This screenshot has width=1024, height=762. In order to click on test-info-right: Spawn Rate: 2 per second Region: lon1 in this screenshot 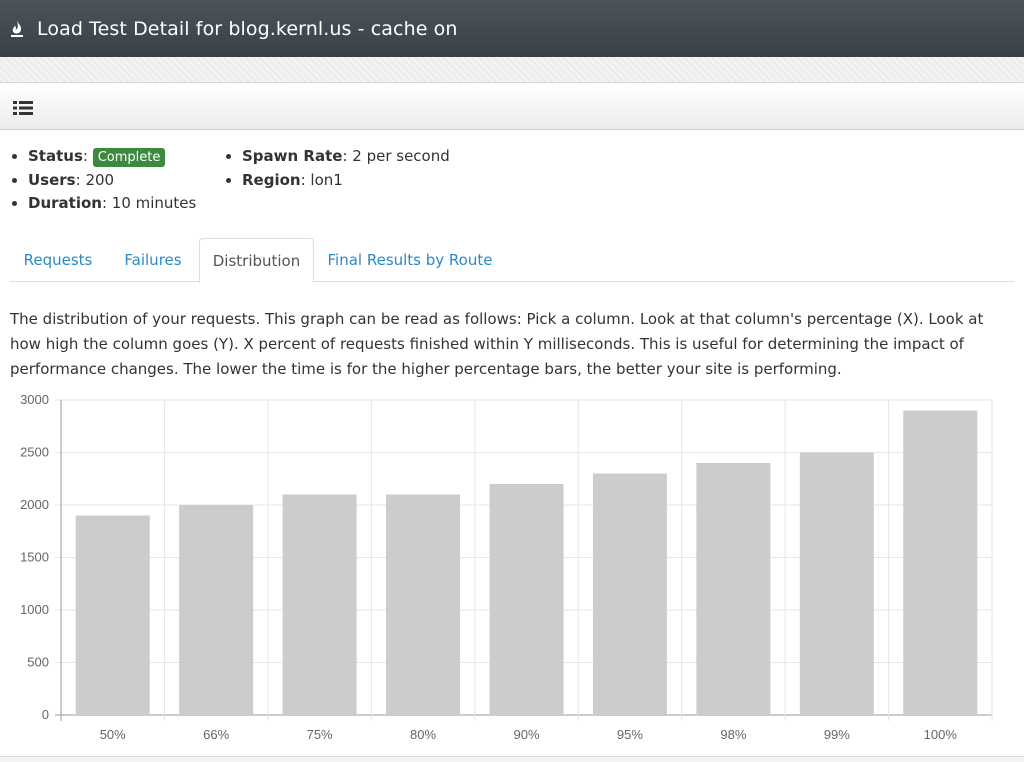, I will do `click(336, 168)`.